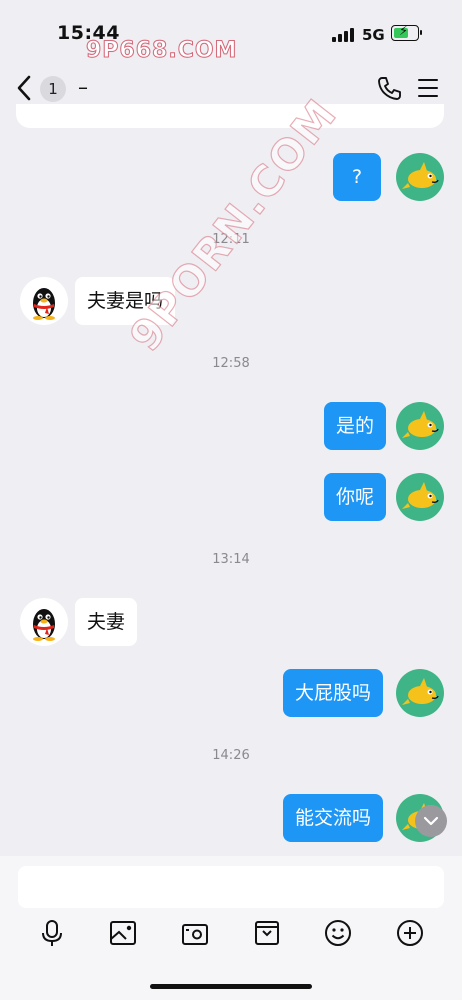  I want to click on message-bubble-out: ?, so click(357, 177).